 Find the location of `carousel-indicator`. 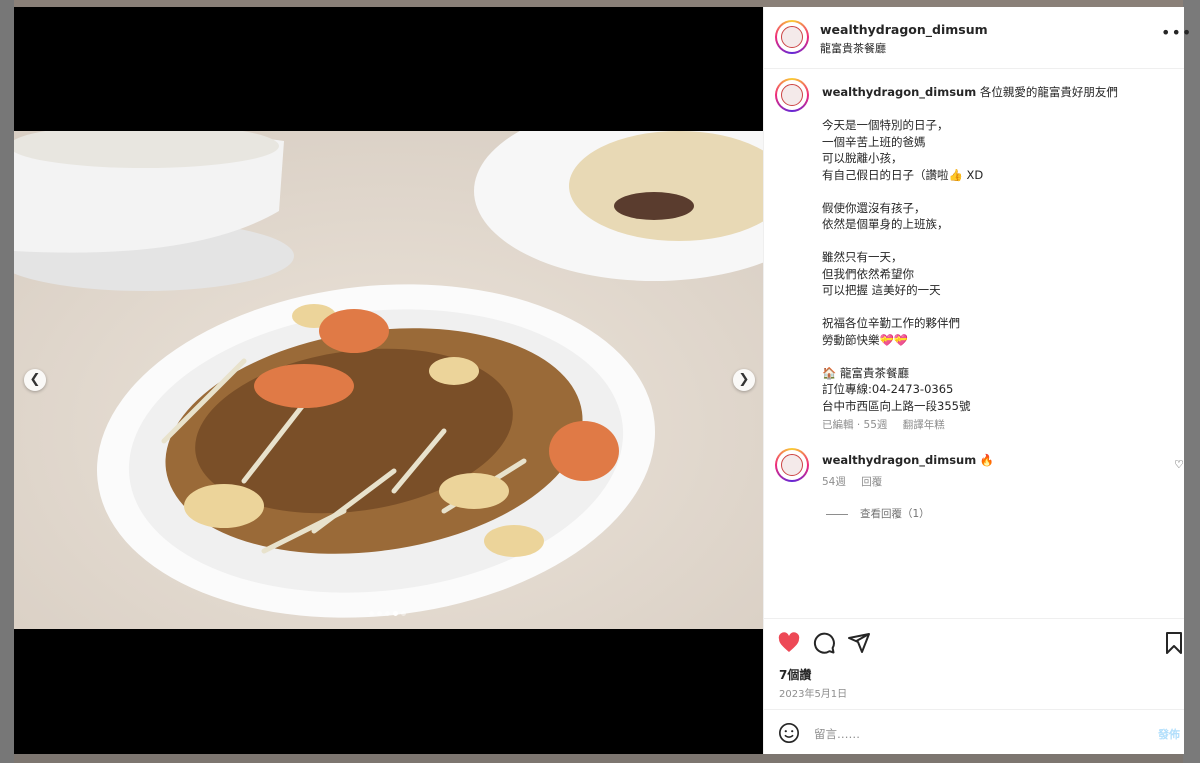

carousel-indicator is located at coordinates (387, 613).